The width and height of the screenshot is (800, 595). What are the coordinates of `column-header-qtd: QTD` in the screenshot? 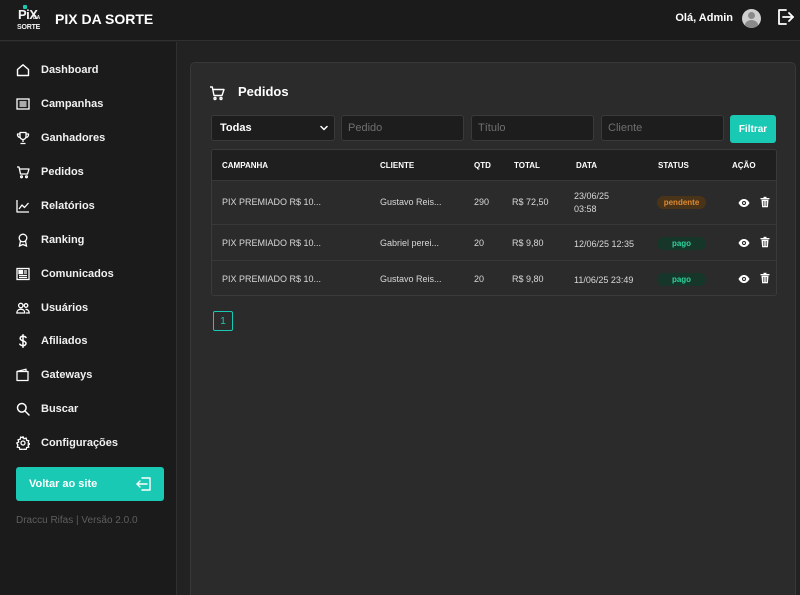 It's located at (482, 165).